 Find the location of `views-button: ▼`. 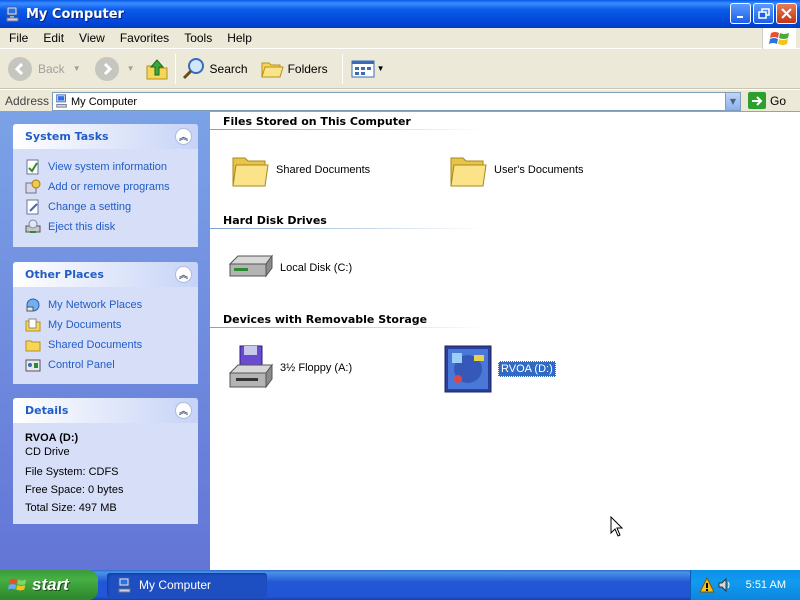

views-button: ▼ is located at coordinates (368, 69).